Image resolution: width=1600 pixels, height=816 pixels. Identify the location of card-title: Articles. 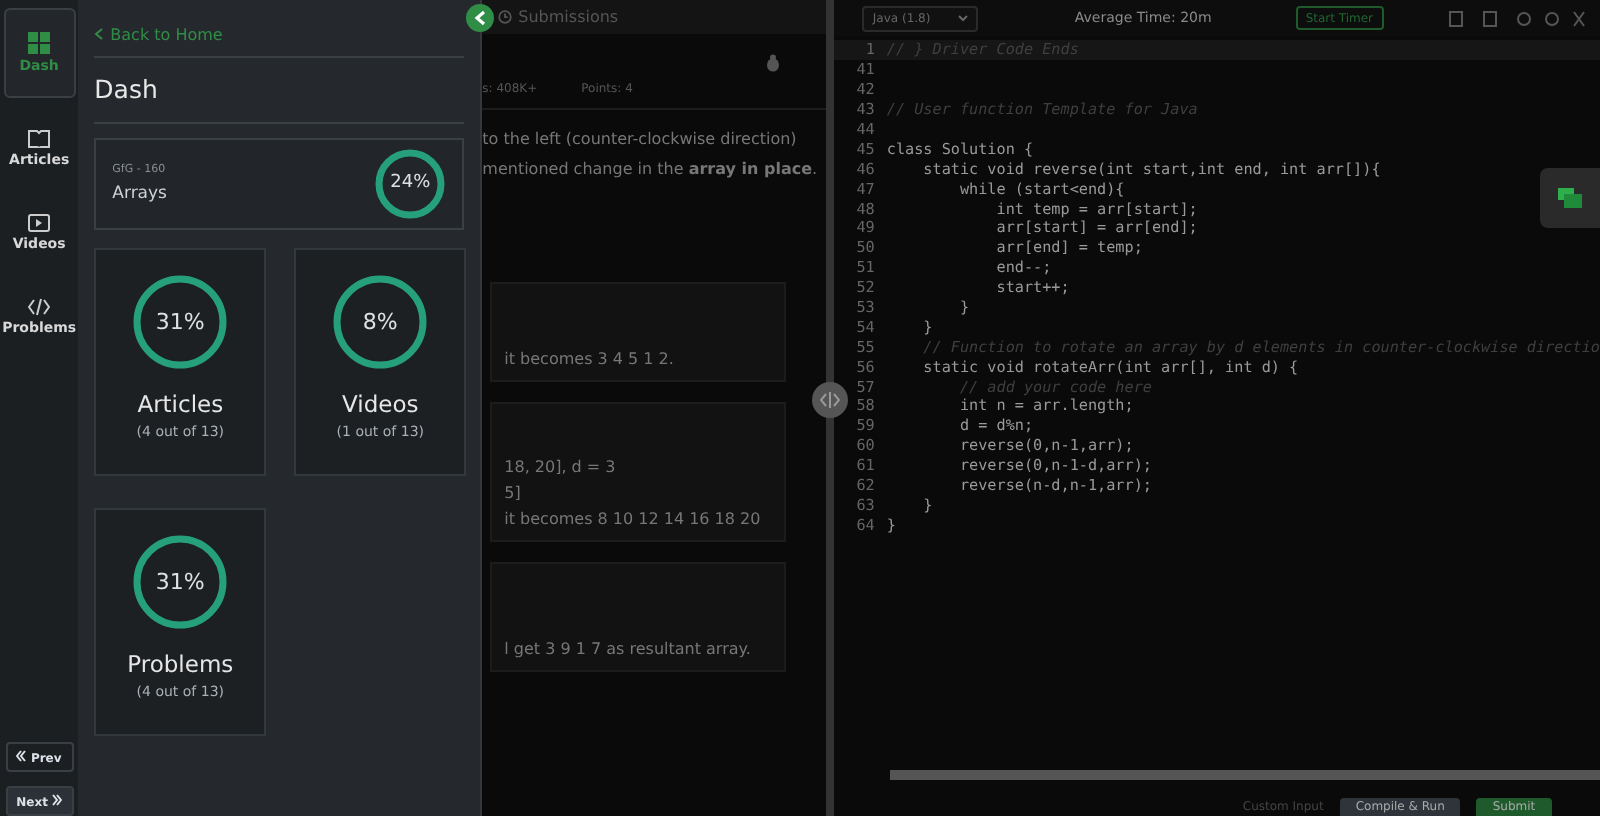
(180, 404).